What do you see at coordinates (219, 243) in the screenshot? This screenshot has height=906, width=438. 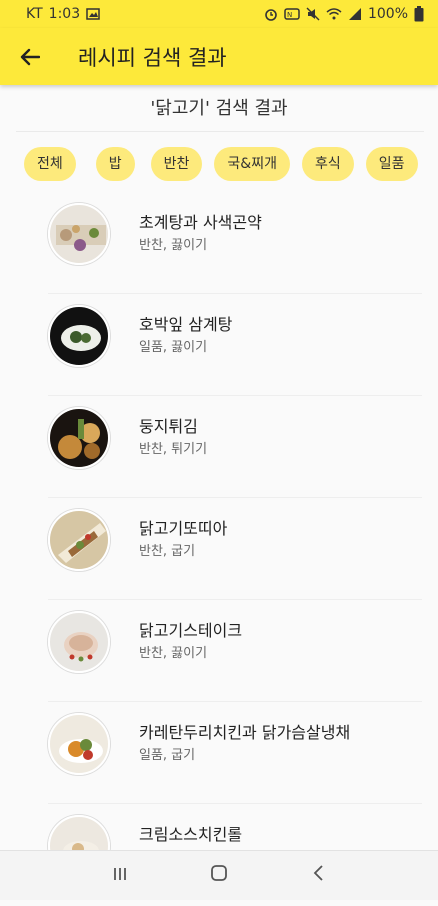 I see `list-item: 초계탕과 사색곤약 반찬, 끓이기` at bounding box center [219, 243].